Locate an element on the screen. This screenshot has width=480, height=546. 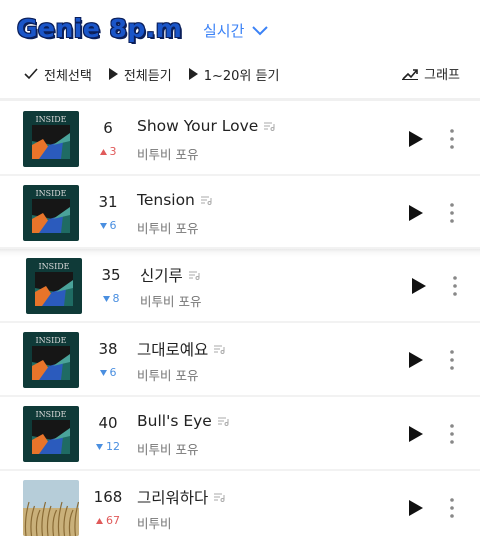
rank-change-value: 12 is located at coordinates (113, 446).